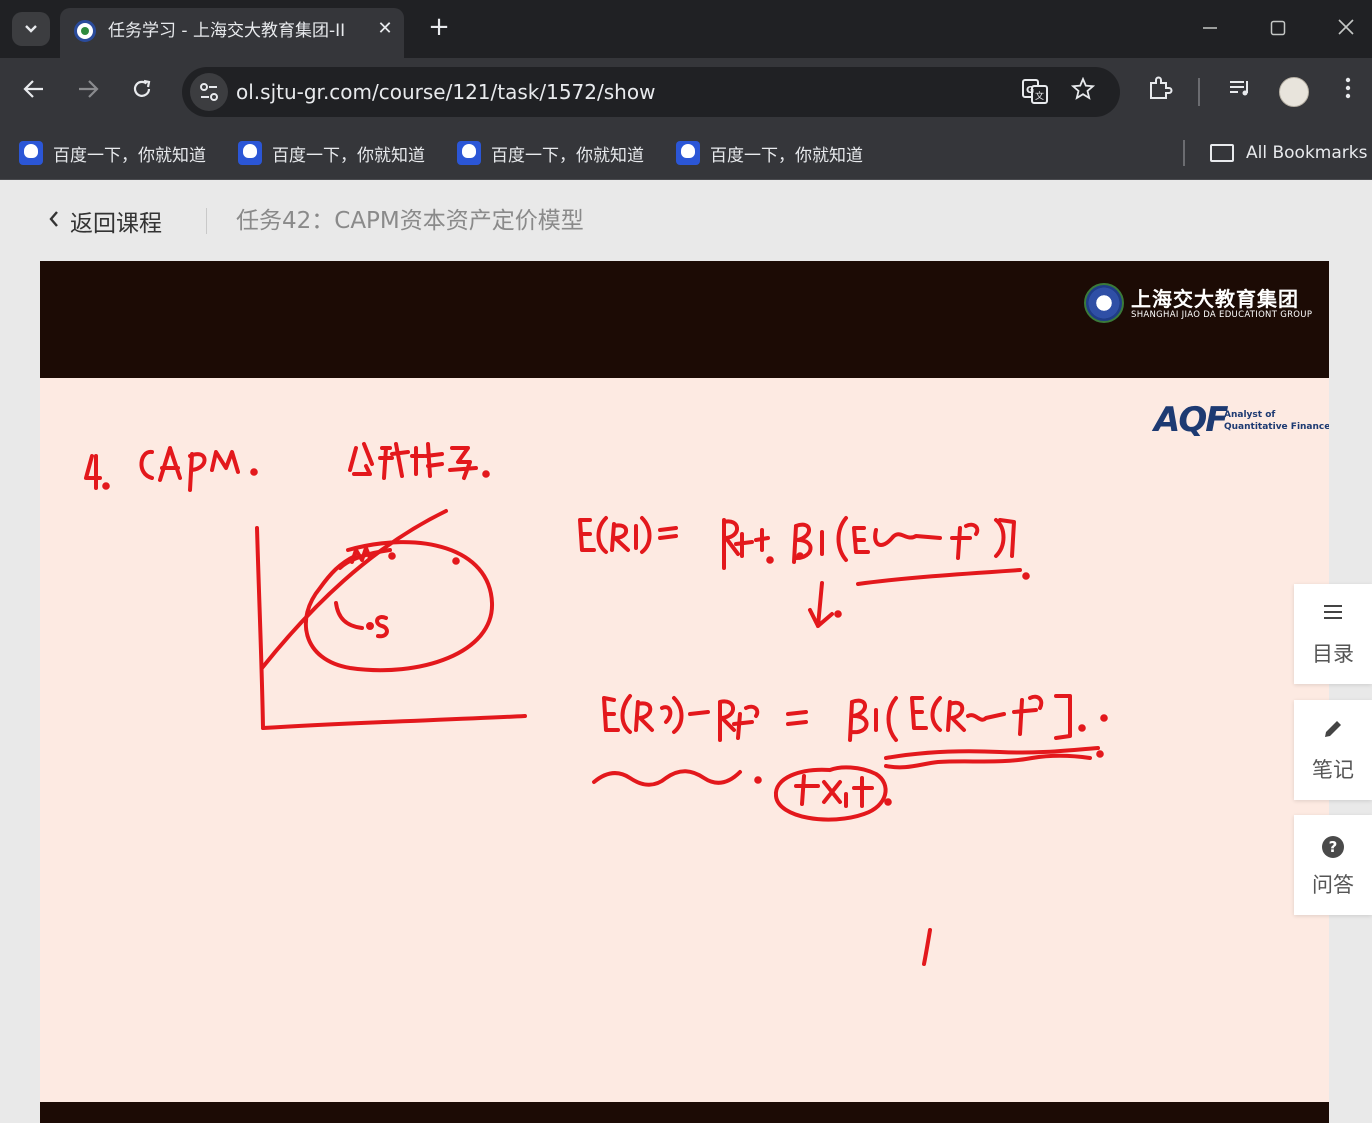 The height and width of the screenshot is (1123, 1372). I want to click on translate-icon: G文, so click(1035, 92).